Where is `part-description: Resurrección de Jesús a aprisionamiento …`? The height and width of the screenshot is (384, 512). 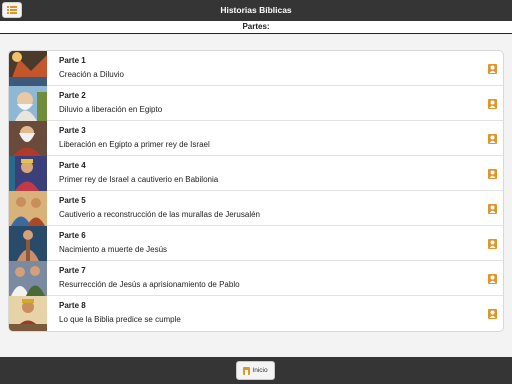
part-description: Resurrección de Jesús a aprisionamiento … is located at coordinates (149, 284).